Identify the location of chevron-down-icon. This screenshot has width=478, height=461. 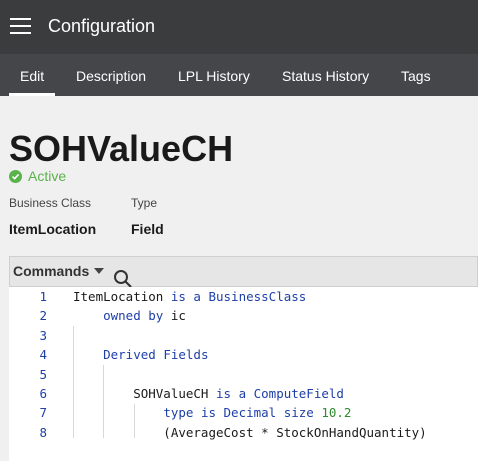
(99, 271).